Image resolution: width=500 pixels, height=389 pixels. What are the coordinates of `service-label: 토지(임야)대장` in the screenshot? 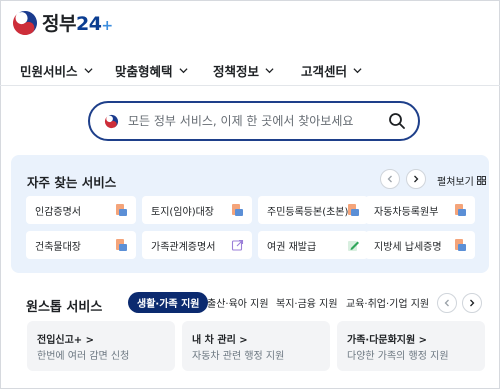 It's located at (183, 212).